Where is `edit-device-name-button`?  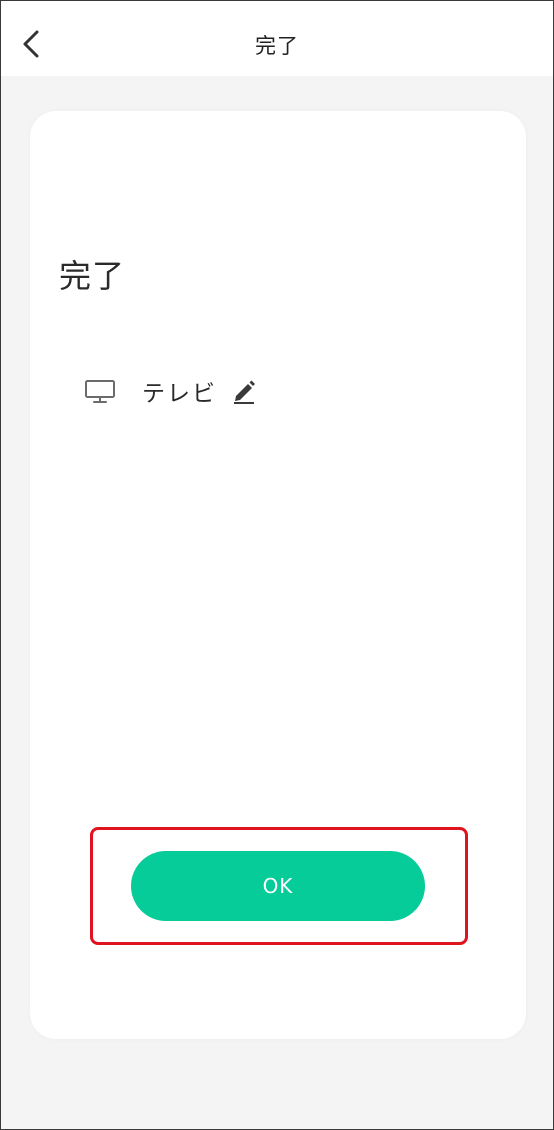 edit-device-name-button is located at coordinates (244, 391).